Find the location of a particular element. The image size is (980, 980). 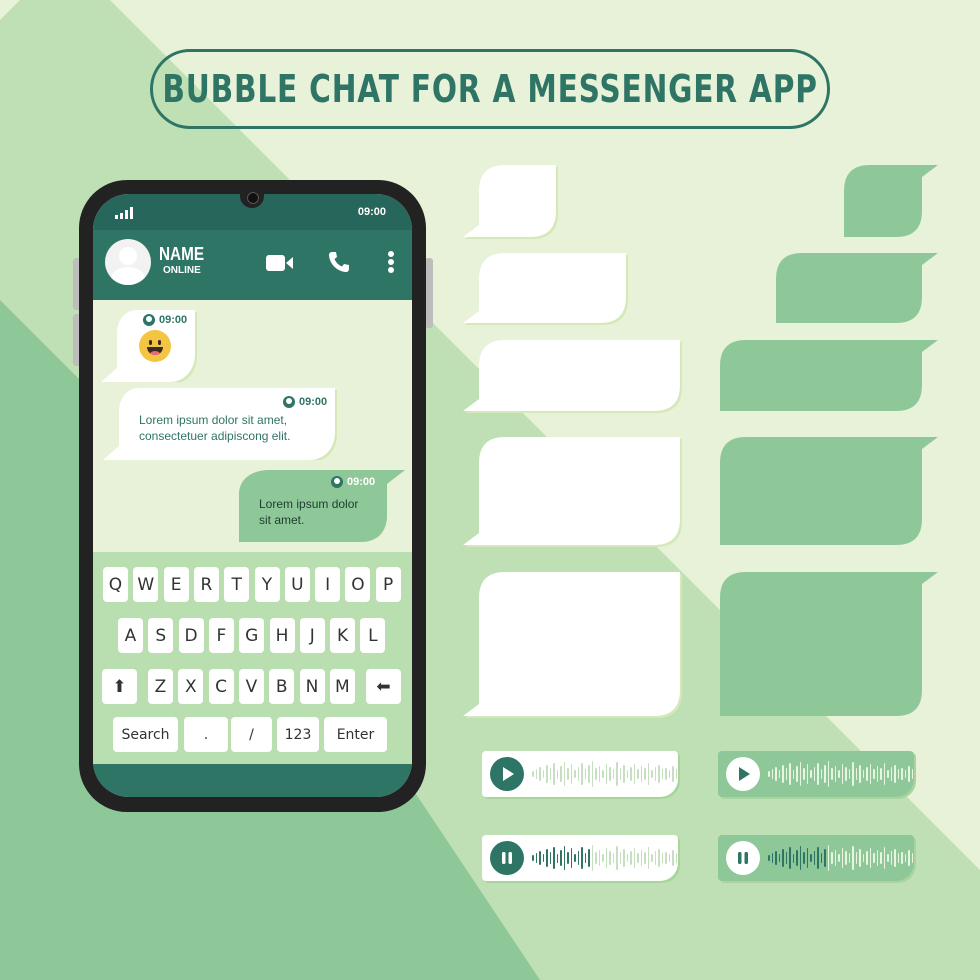

more-vertical-icon is located at coordinates (391, 262).